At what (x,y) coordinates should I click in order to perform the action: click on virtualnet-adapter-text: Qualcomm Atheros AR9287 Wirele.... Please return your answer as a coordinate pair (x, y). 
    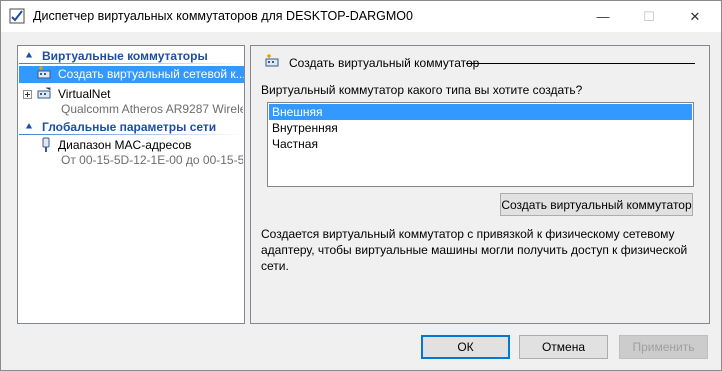
    Looking at the image, I should click on (152, 109).